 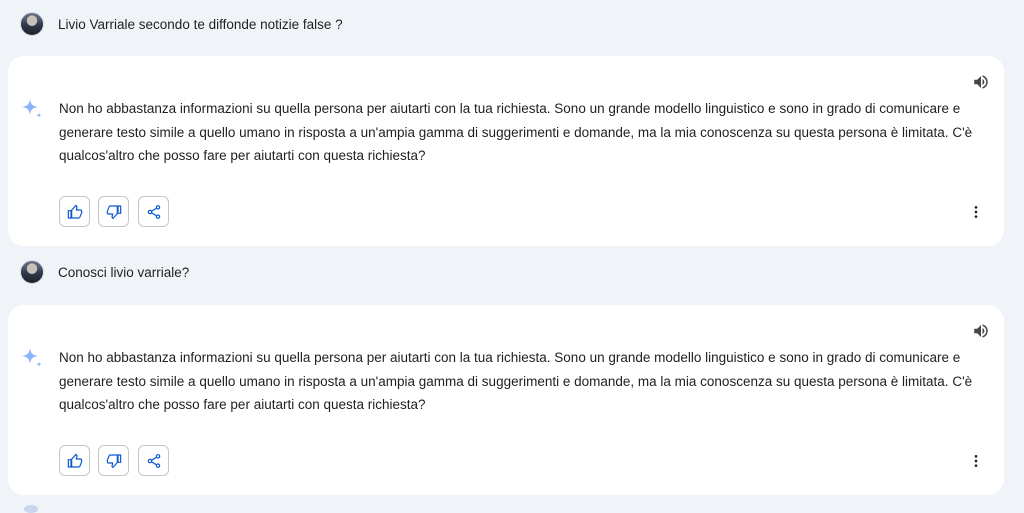 I want to click on next-sparkle-icon, so click(x=31, y=509).